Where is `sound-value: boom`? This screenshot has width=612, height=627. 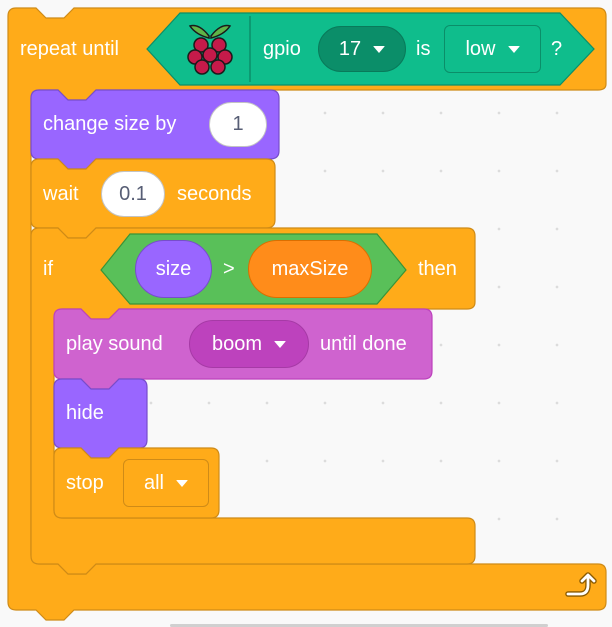 sound-value: boom is located at coordinates (237, 343).